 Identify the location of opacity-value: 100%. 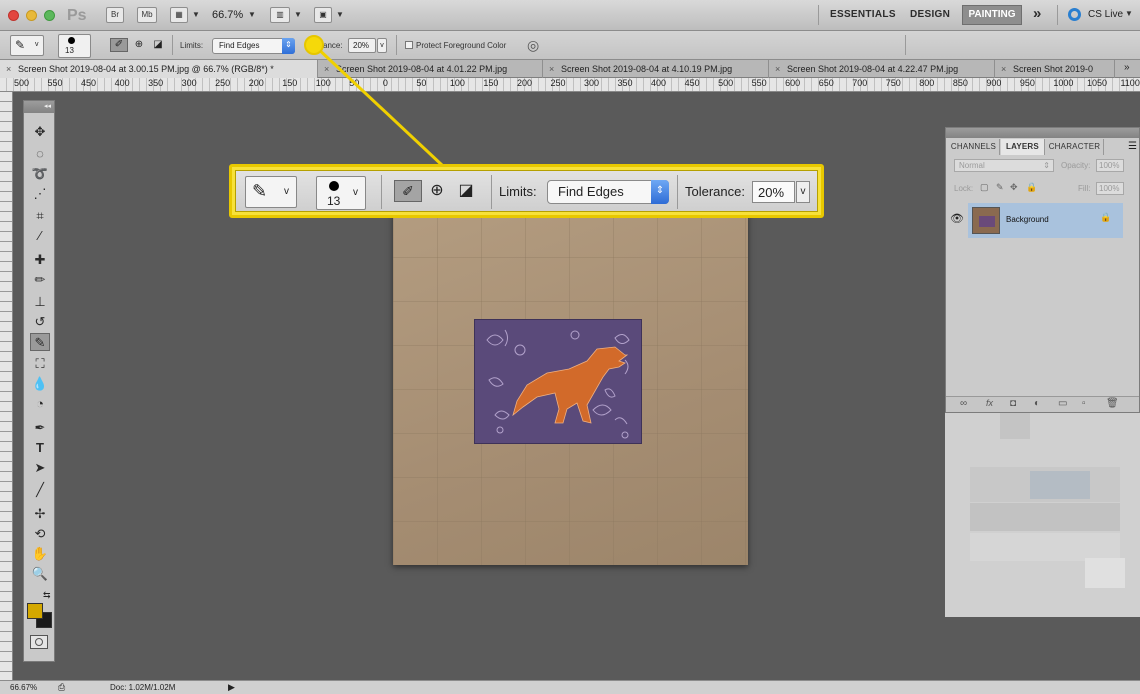
(1109, 165).